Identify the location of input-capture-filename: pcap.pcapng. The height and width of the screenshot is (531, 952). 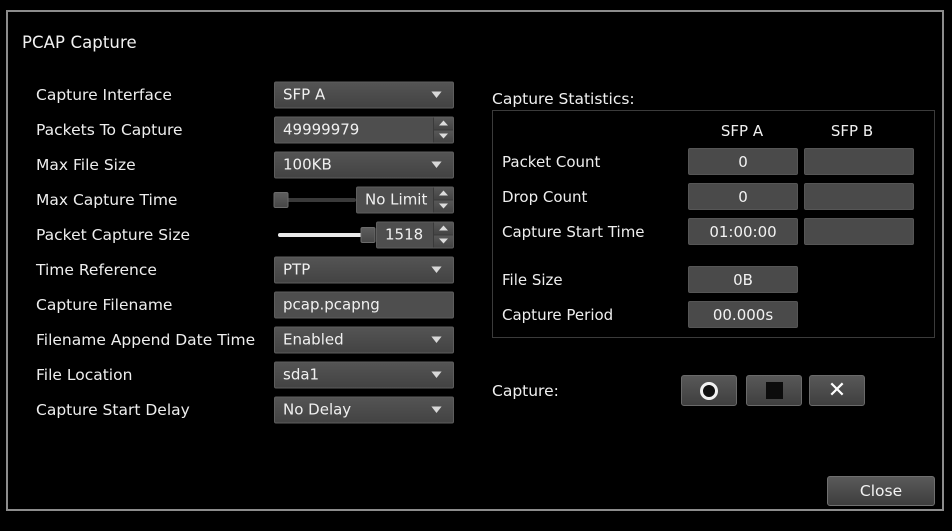
(364, 304).